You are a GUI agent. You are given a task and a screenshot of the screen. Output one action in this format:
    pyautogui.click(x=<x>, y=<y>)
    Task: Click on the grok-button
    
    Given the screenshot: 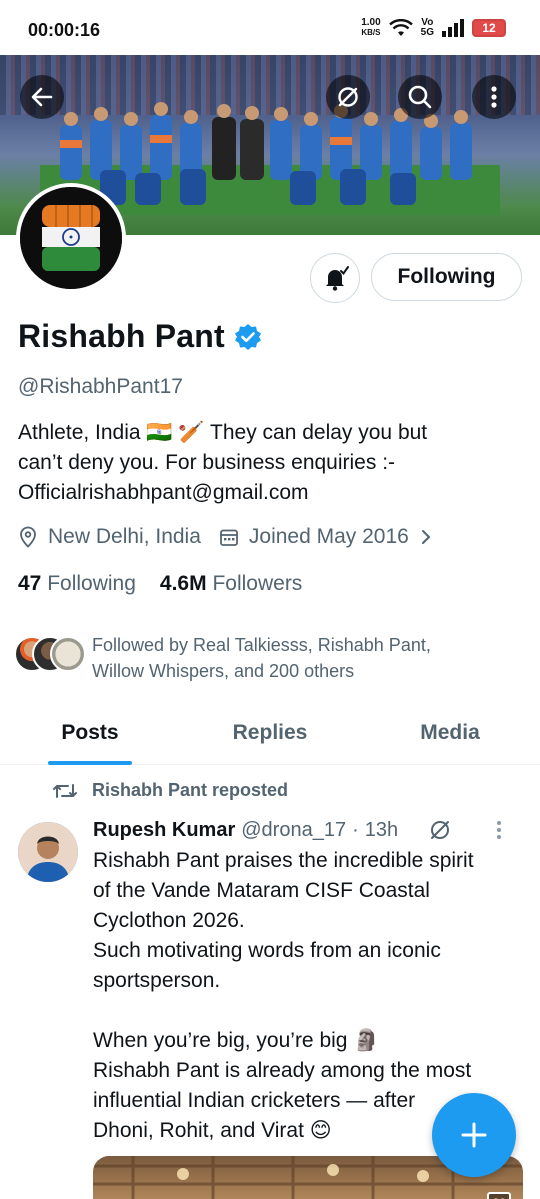 What is the action you would take?
    pyautogui.click(x=348, y=97)
    